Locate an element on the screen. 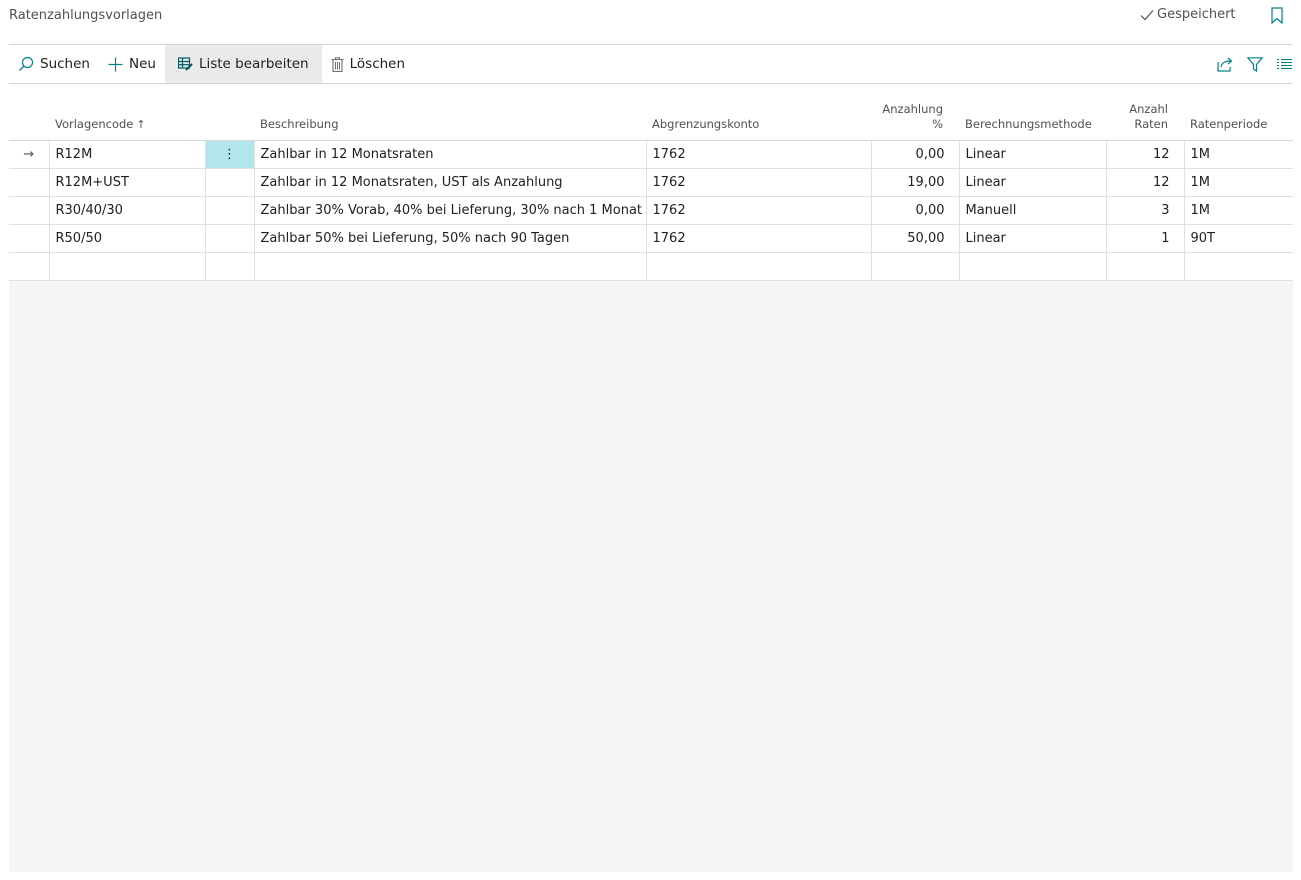 Image resolution: width=1301 pixels, height=880 pixels. delete-button: Löschen is located at coordinates (368, 64).